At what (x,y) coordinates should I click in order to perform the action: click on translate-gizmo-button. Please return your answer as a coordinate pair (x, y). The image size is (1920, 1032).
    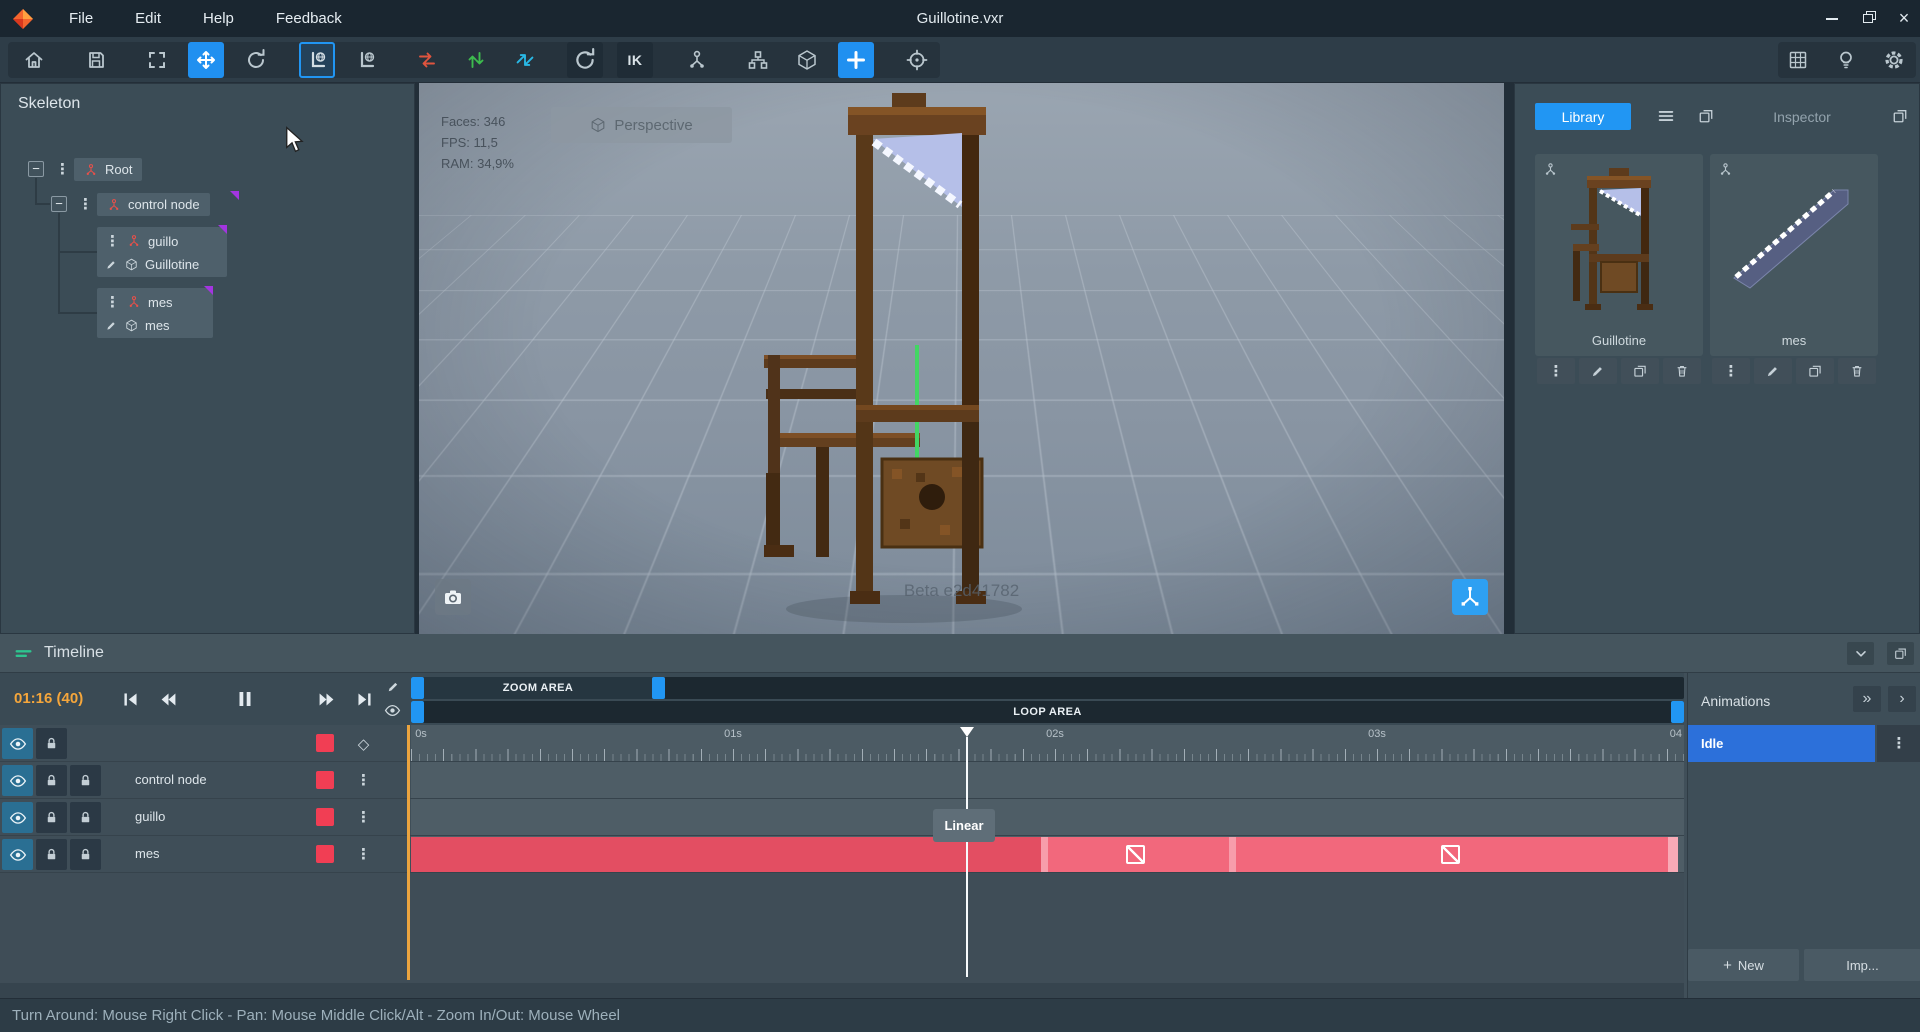
    Looking at the image, I should click on (856, 60).